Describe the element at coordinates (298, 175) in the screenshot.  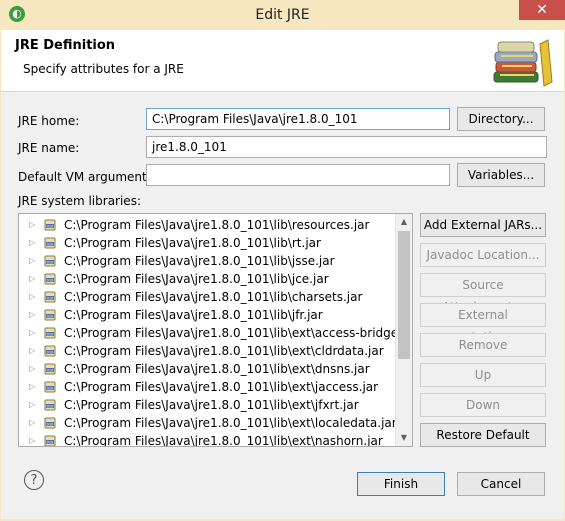
I see `vm-args-field` at that location.